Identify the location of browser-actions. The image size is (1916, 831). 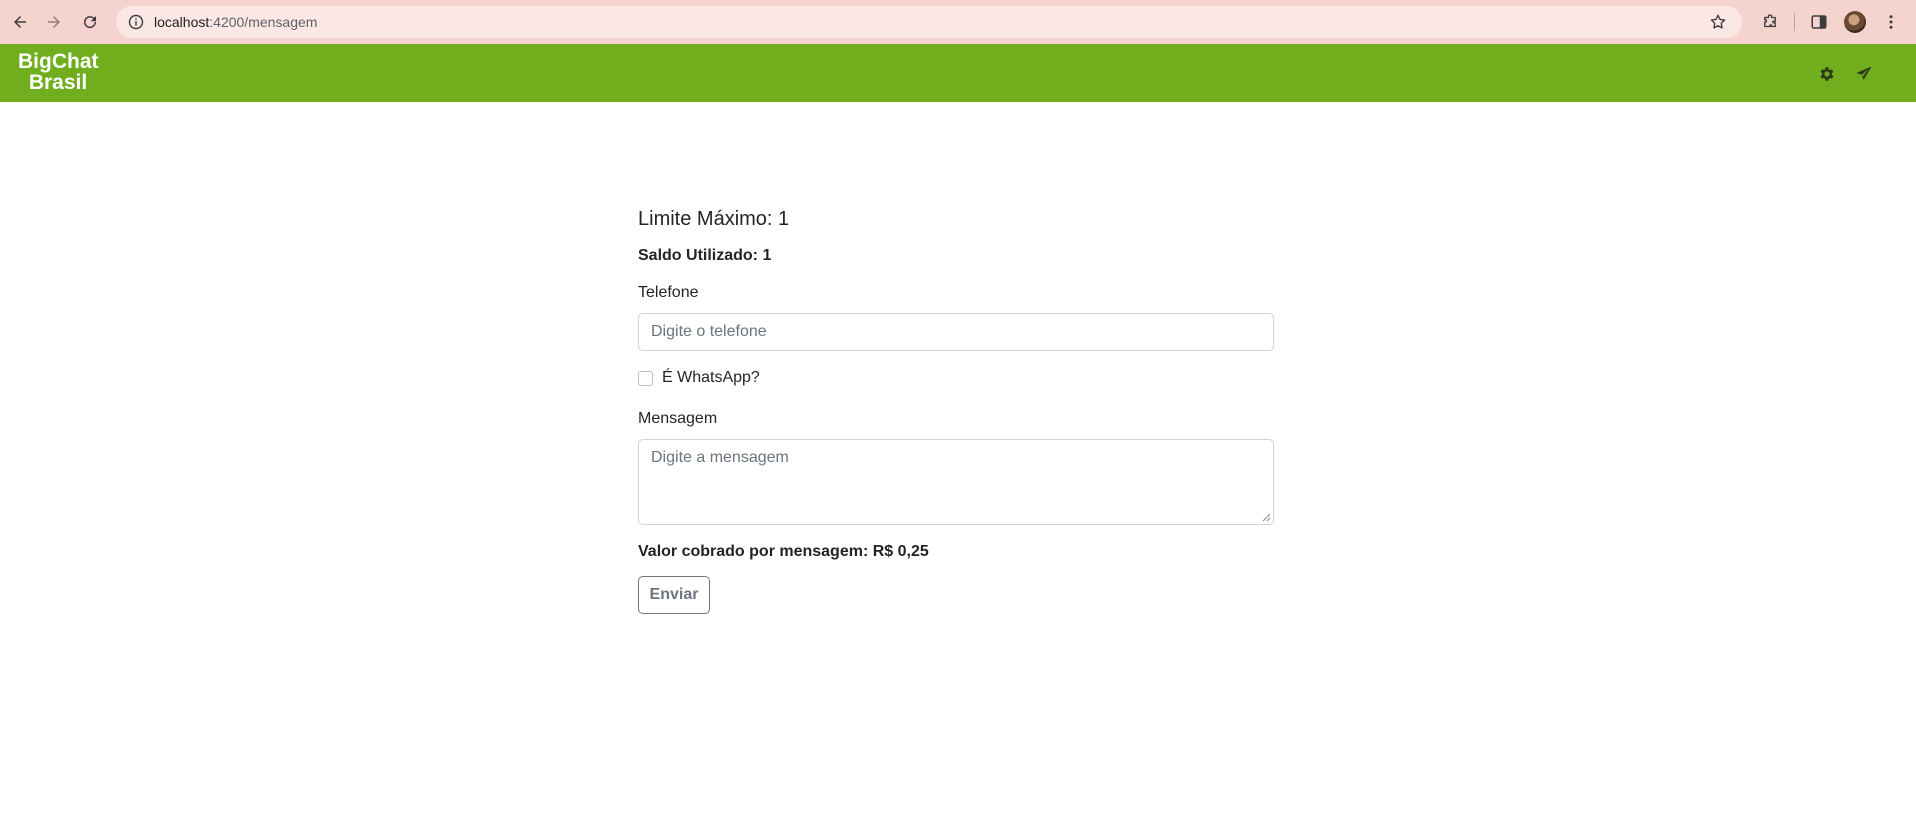
(1830, 22).